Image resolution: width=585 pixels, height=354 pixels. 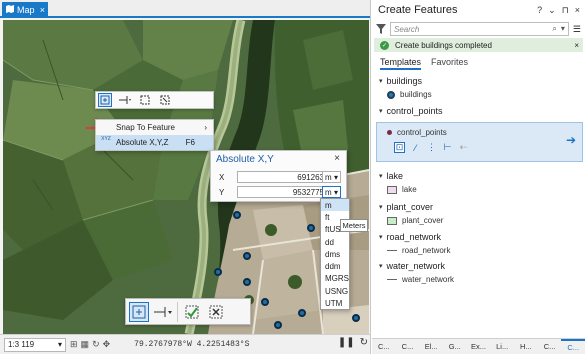 What do you see at coordinates (558, 29) in the screenshot?
I see `search-actions: ⌕ ▾` at bounding box center [558, 29].